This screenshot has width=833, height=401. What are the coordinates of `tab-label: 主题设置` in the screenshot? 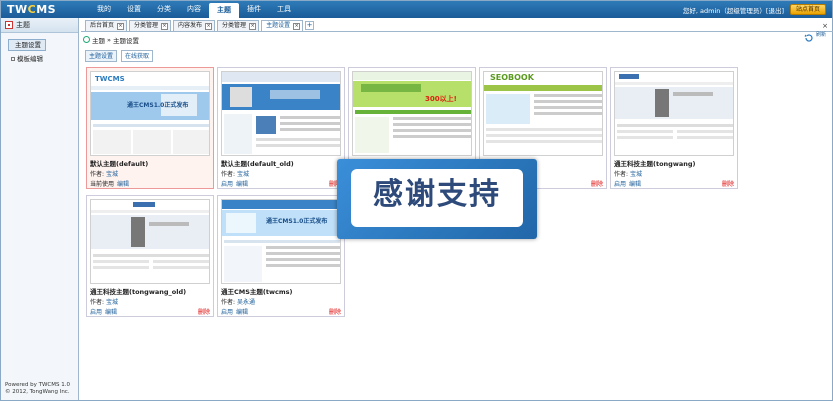 It's located at (278, 25).